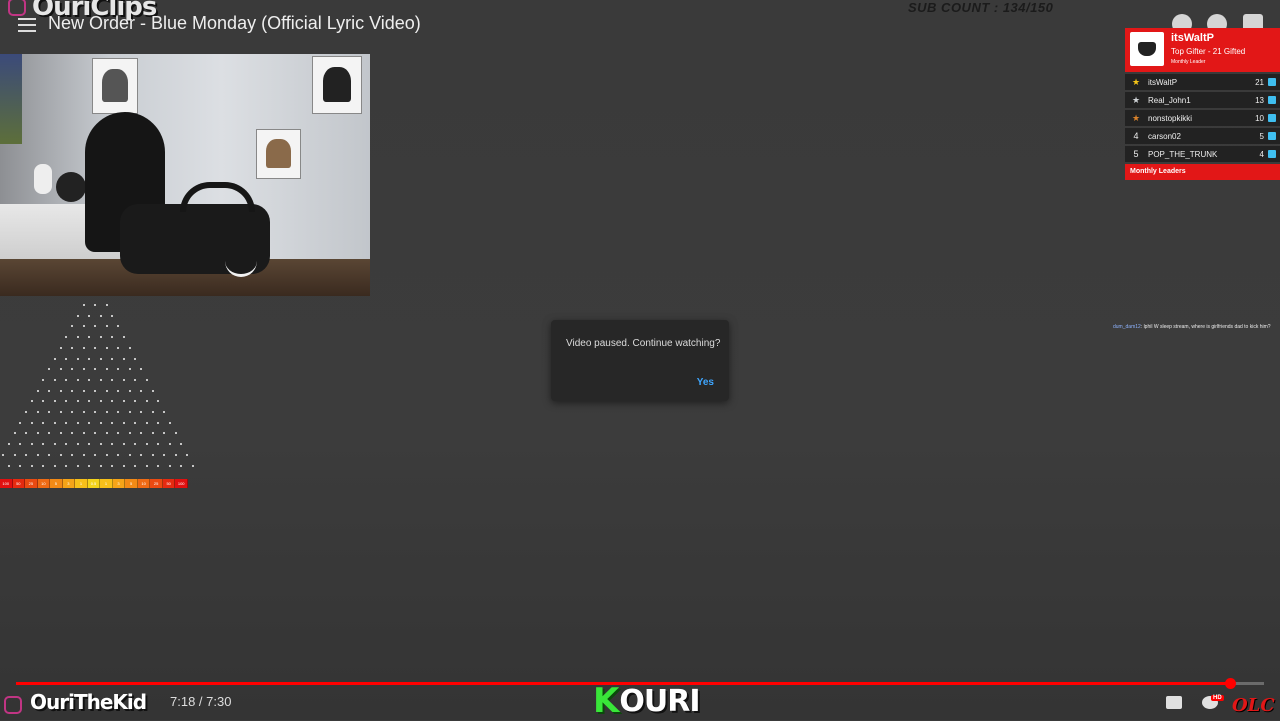 This screenshot has width=1280, height=721. What do you see at coordinates (1188, 62) in the screenshot?
I see `top-gifter-tag: Monthly Leader` at bounding box center [1188, 62].